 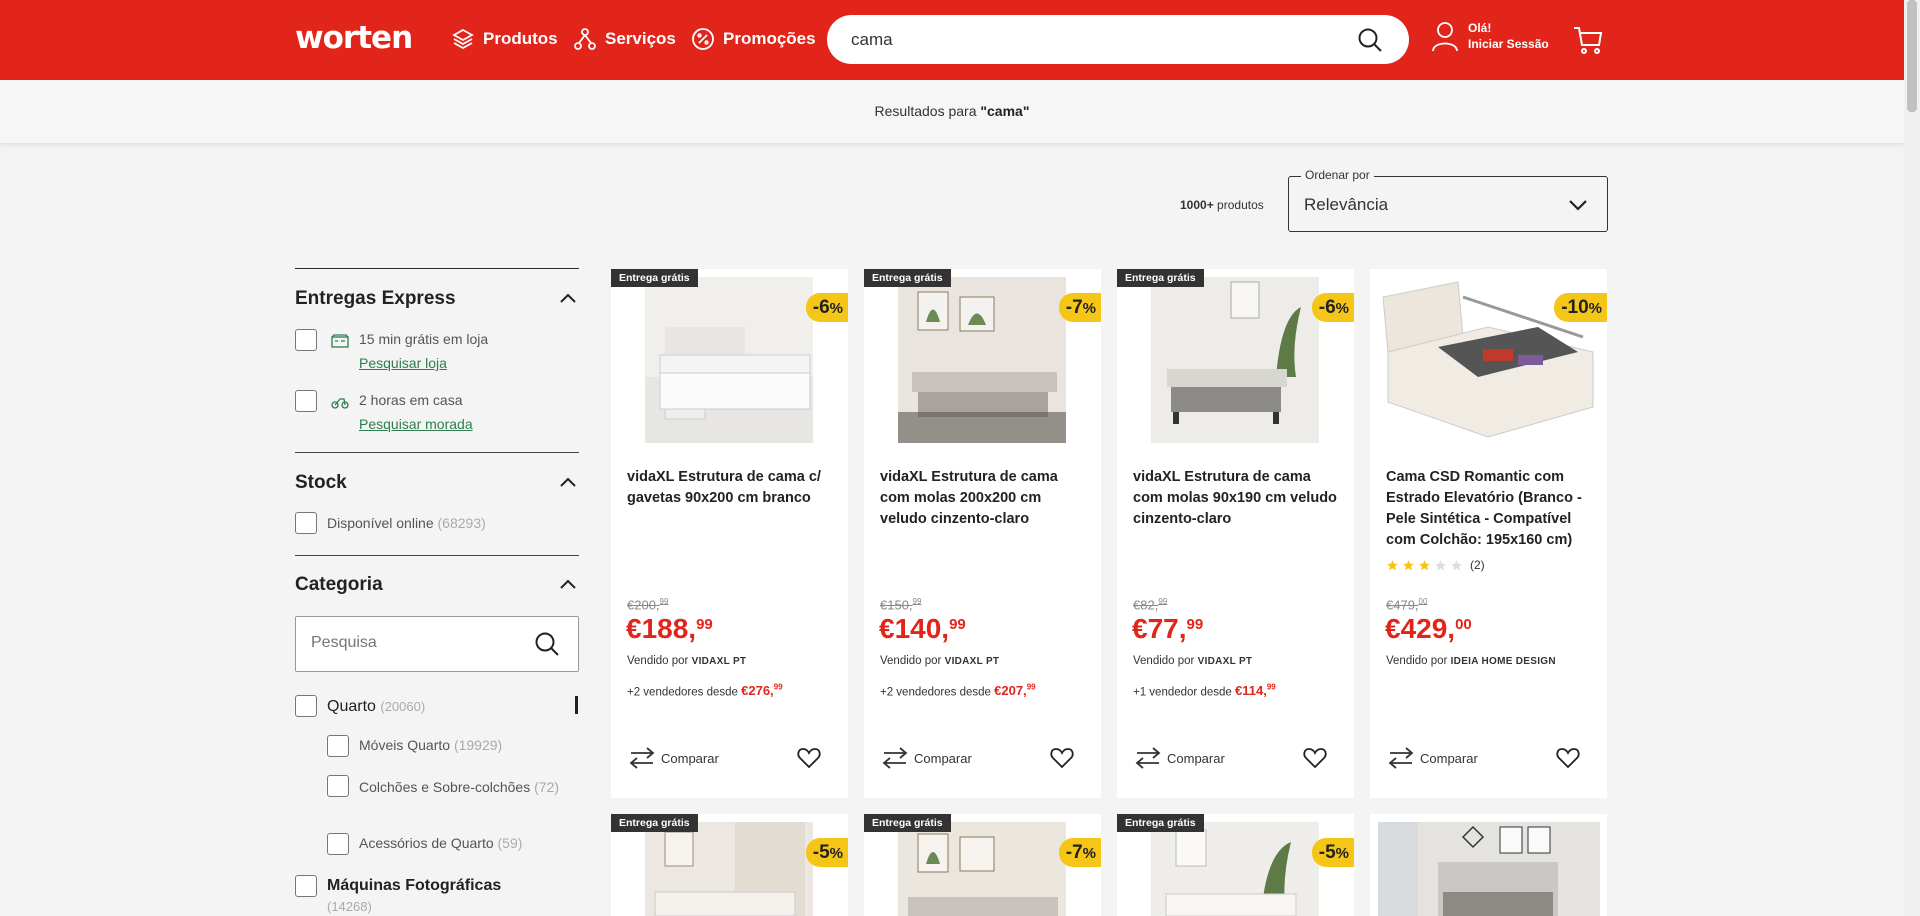 What do you see at coordinates (306, 523) in the screenshot?
I see `stock-online-checkbox` at bounding box center [306, 523].